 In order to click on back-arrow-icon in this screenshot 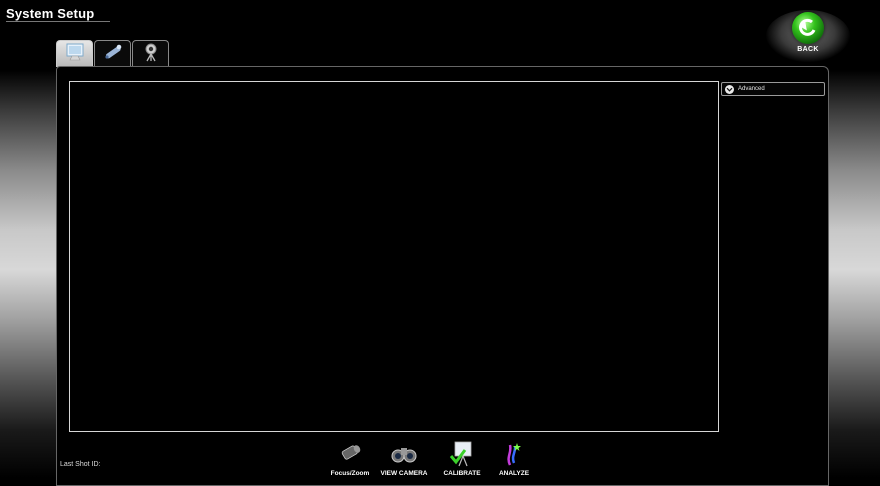, I will do `click(808, 28)`.